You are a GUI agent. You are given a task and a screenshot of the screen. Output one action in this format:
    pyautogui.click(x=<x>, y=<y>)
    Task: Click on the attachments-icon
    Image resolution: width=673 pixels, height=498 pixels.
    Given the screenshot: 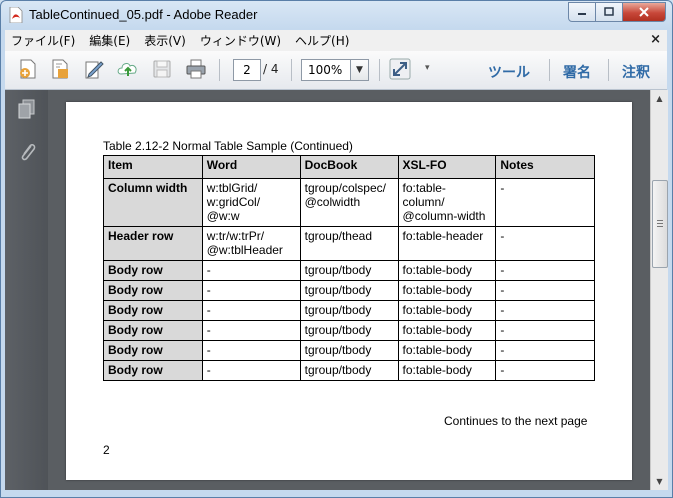 What is the action you would take?
    pyautogui.click(x=27, y=152)
    